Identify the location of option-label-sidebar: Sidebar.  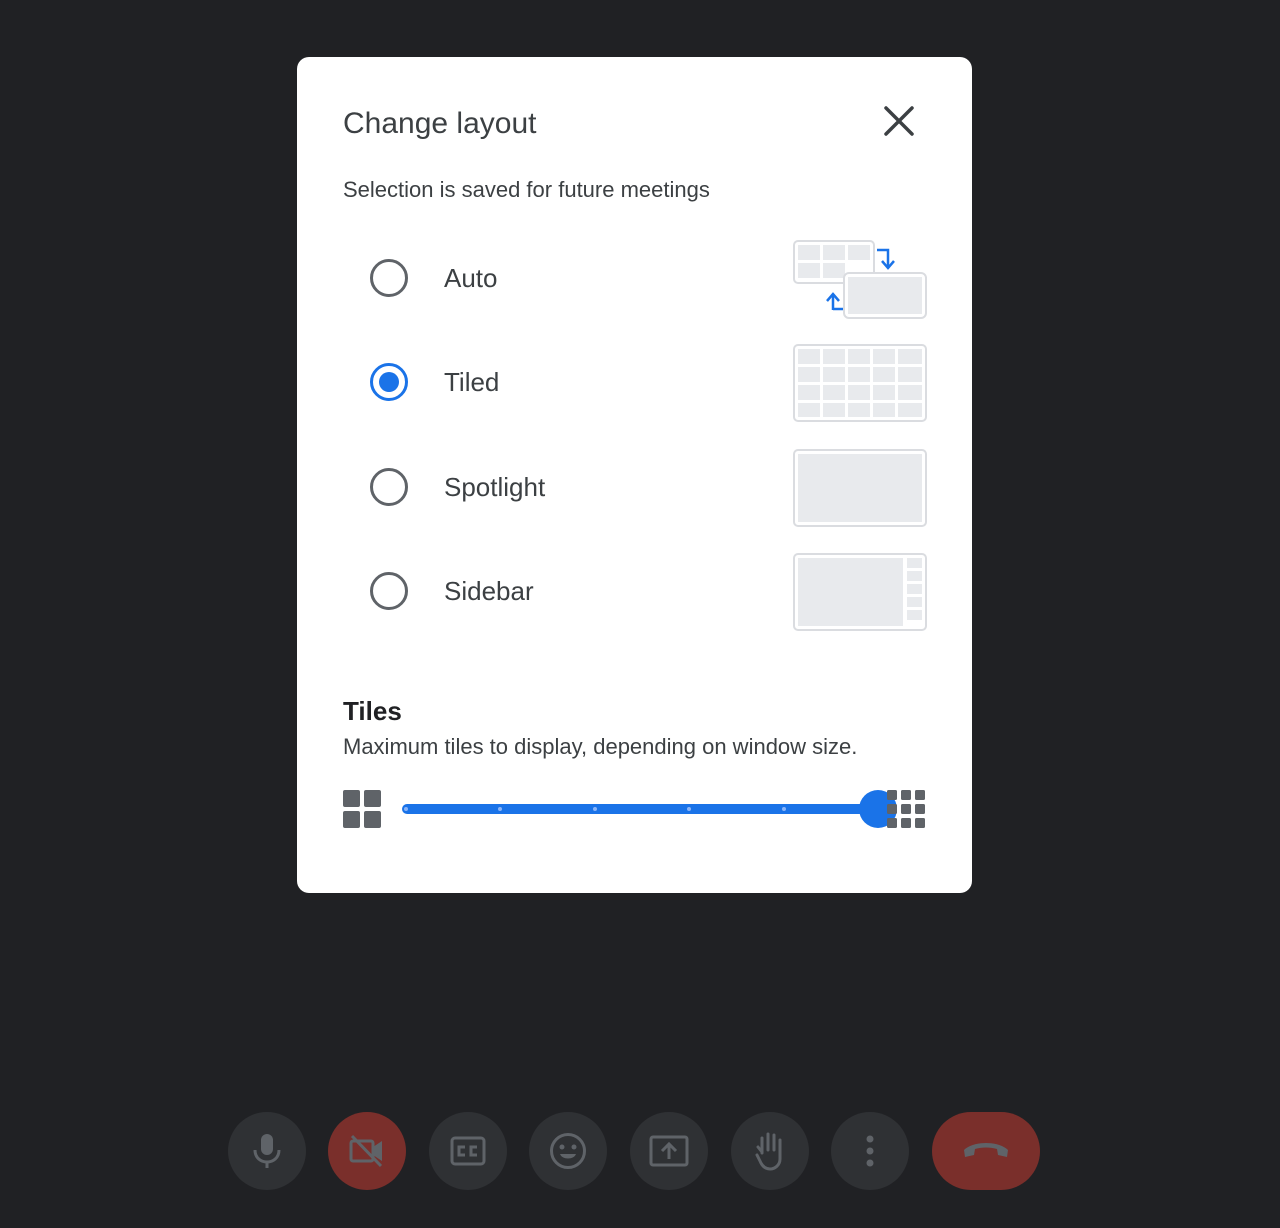
(489, 591).